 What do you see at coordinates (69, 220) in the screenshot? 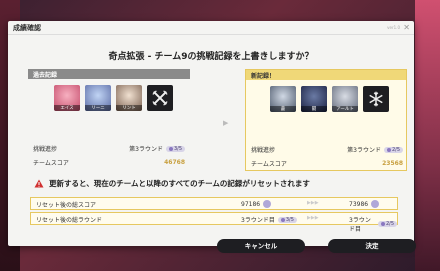
I see `reset-round-label: リセット後の総ラウンド` at bounding box center [69, 220].